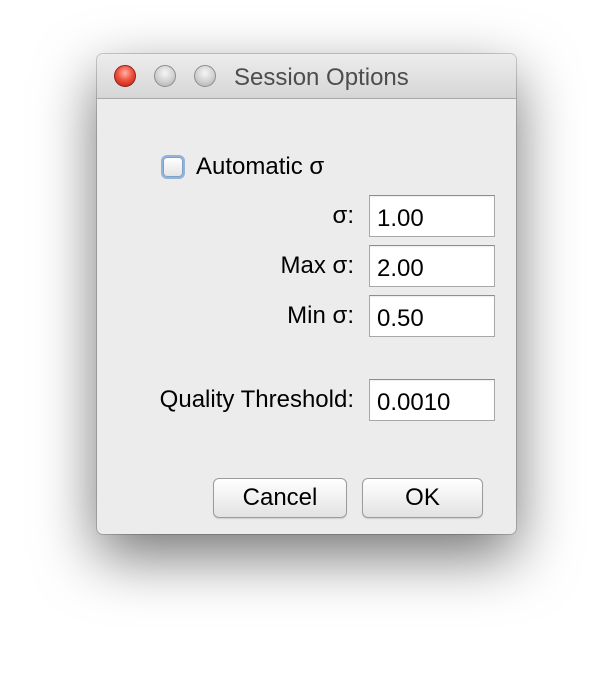 The image size is (614, 676). I want to click on quality-threshold-label: Quality Threshold:, so click(256, 399).